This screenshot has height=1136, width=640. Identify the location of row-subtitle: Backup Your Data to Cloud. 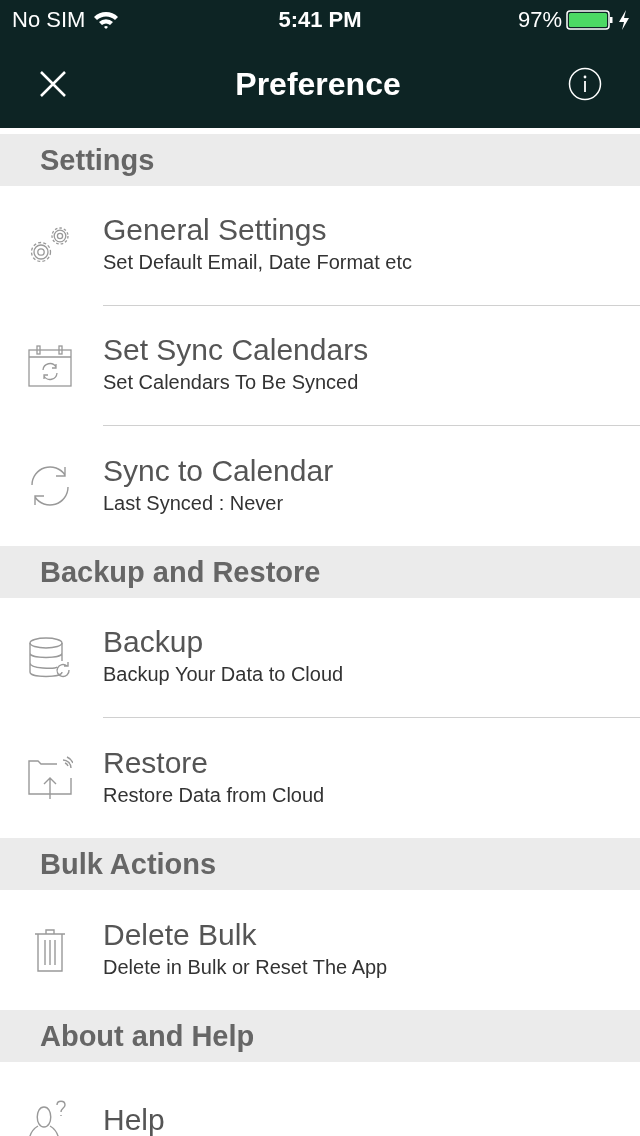
(224, 674).